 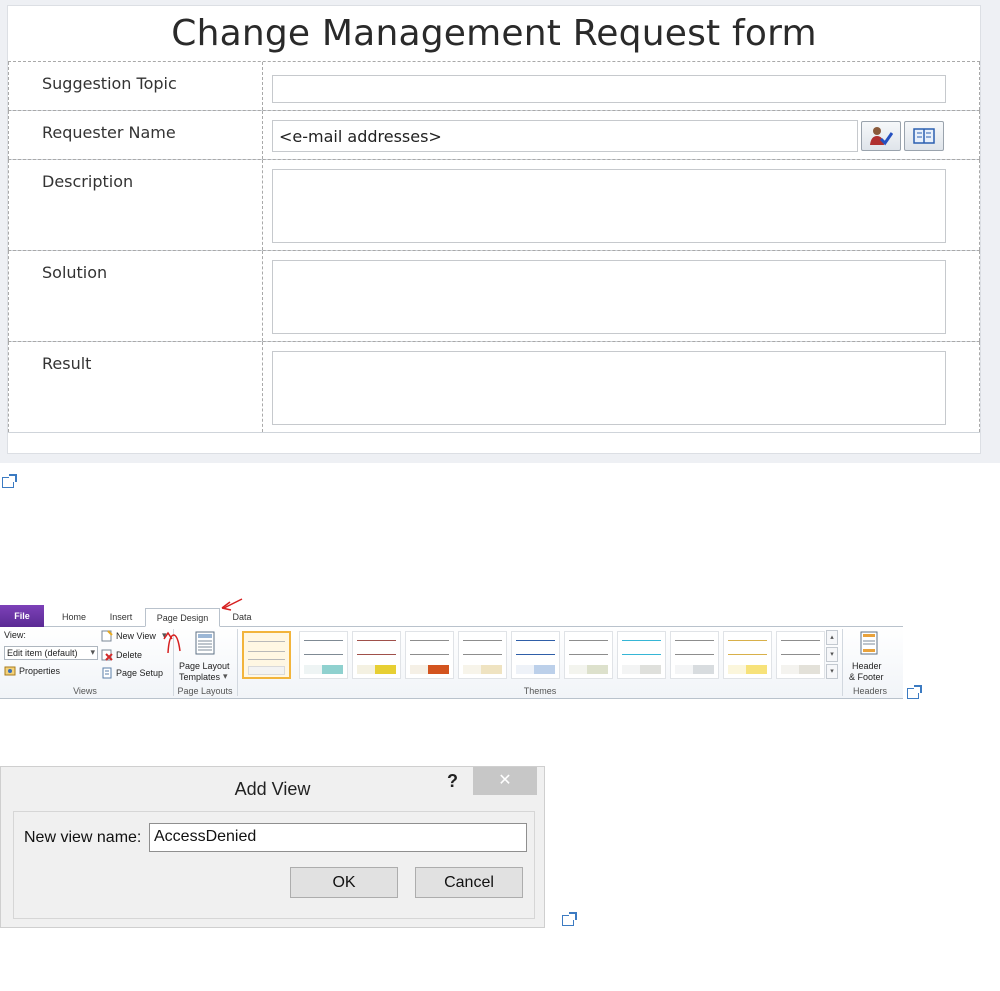 I want to click on address-book-icon, so click(x=924, y=136).